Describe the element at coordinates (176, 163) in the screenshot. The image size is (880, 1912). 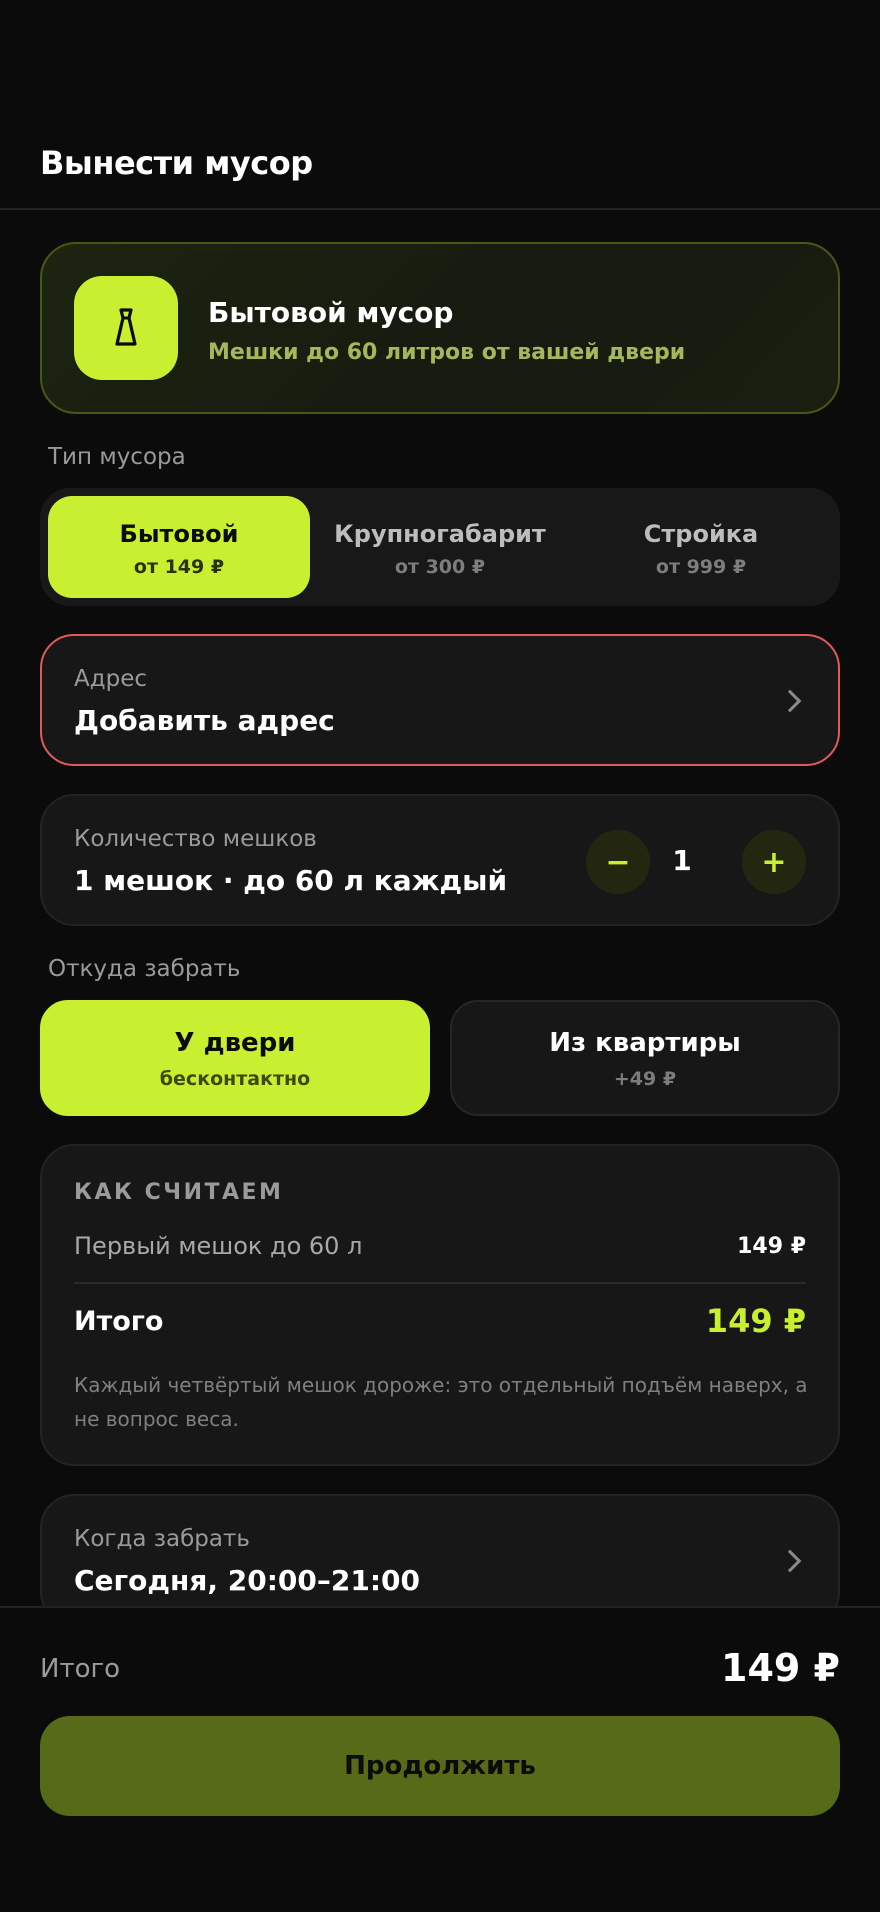
I see `page-title: Вынести мусор` at that location.